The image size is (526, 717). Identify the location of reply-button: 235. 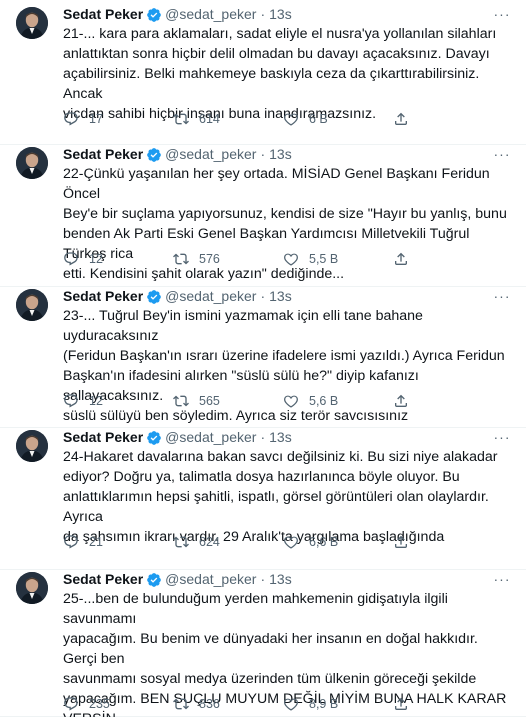
(118, 704).